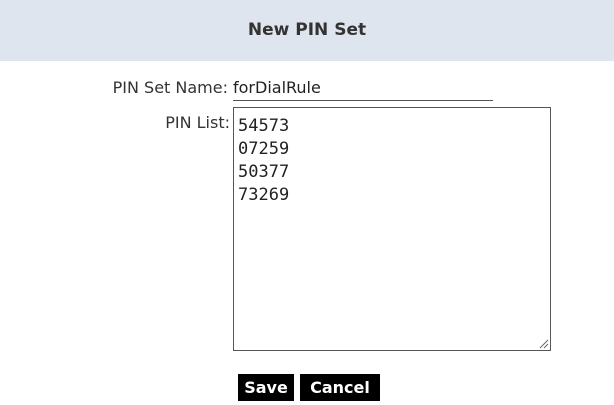 The height and width of the screenshot is (405, 614). Describe the element at coordinates (197, 122) in the screenshot. I see `pin-list-label: PIN List:` at that location.